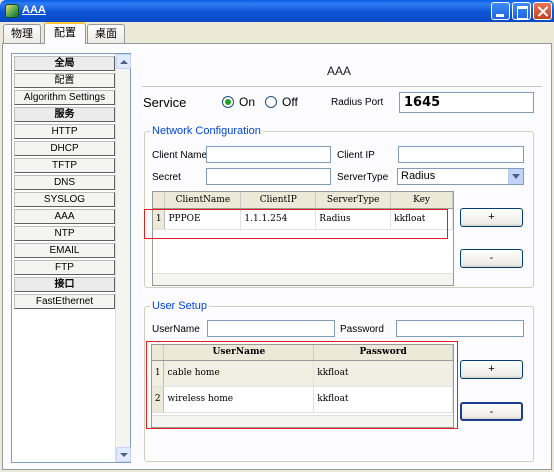 The image size is (554, 472). What do you see at coordinates (123, 454) in the screenshot?
I see `scroll-down-button` at bounding box center [123, 454].